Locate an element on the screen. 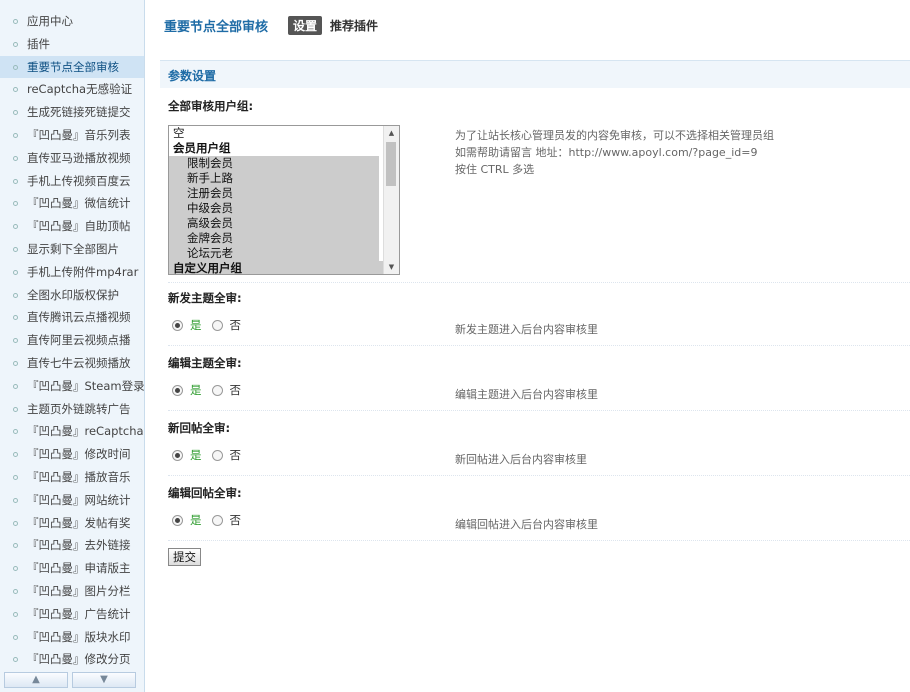  sidebar-item-label: 『凹凸曼』自助顶帖 is located at coordinates (79, 226).